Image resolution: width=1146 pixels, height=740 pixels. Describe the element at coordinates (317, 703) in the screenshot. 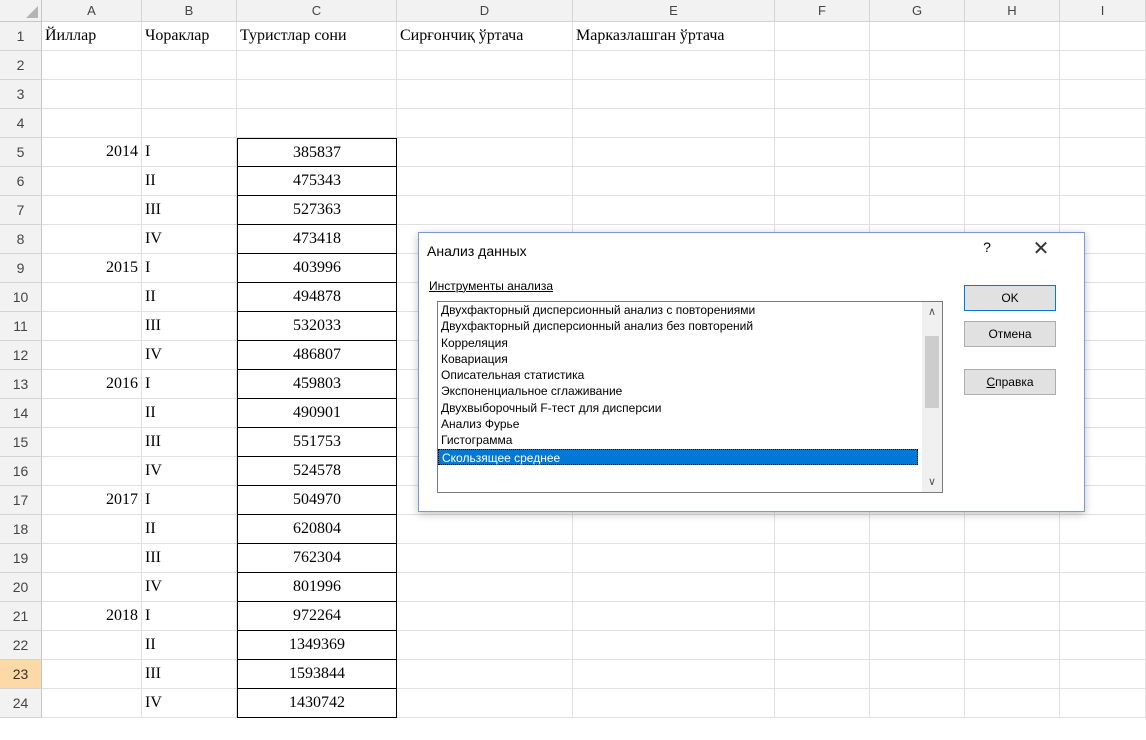

I see `tourists-cell: 1430742` at that location.